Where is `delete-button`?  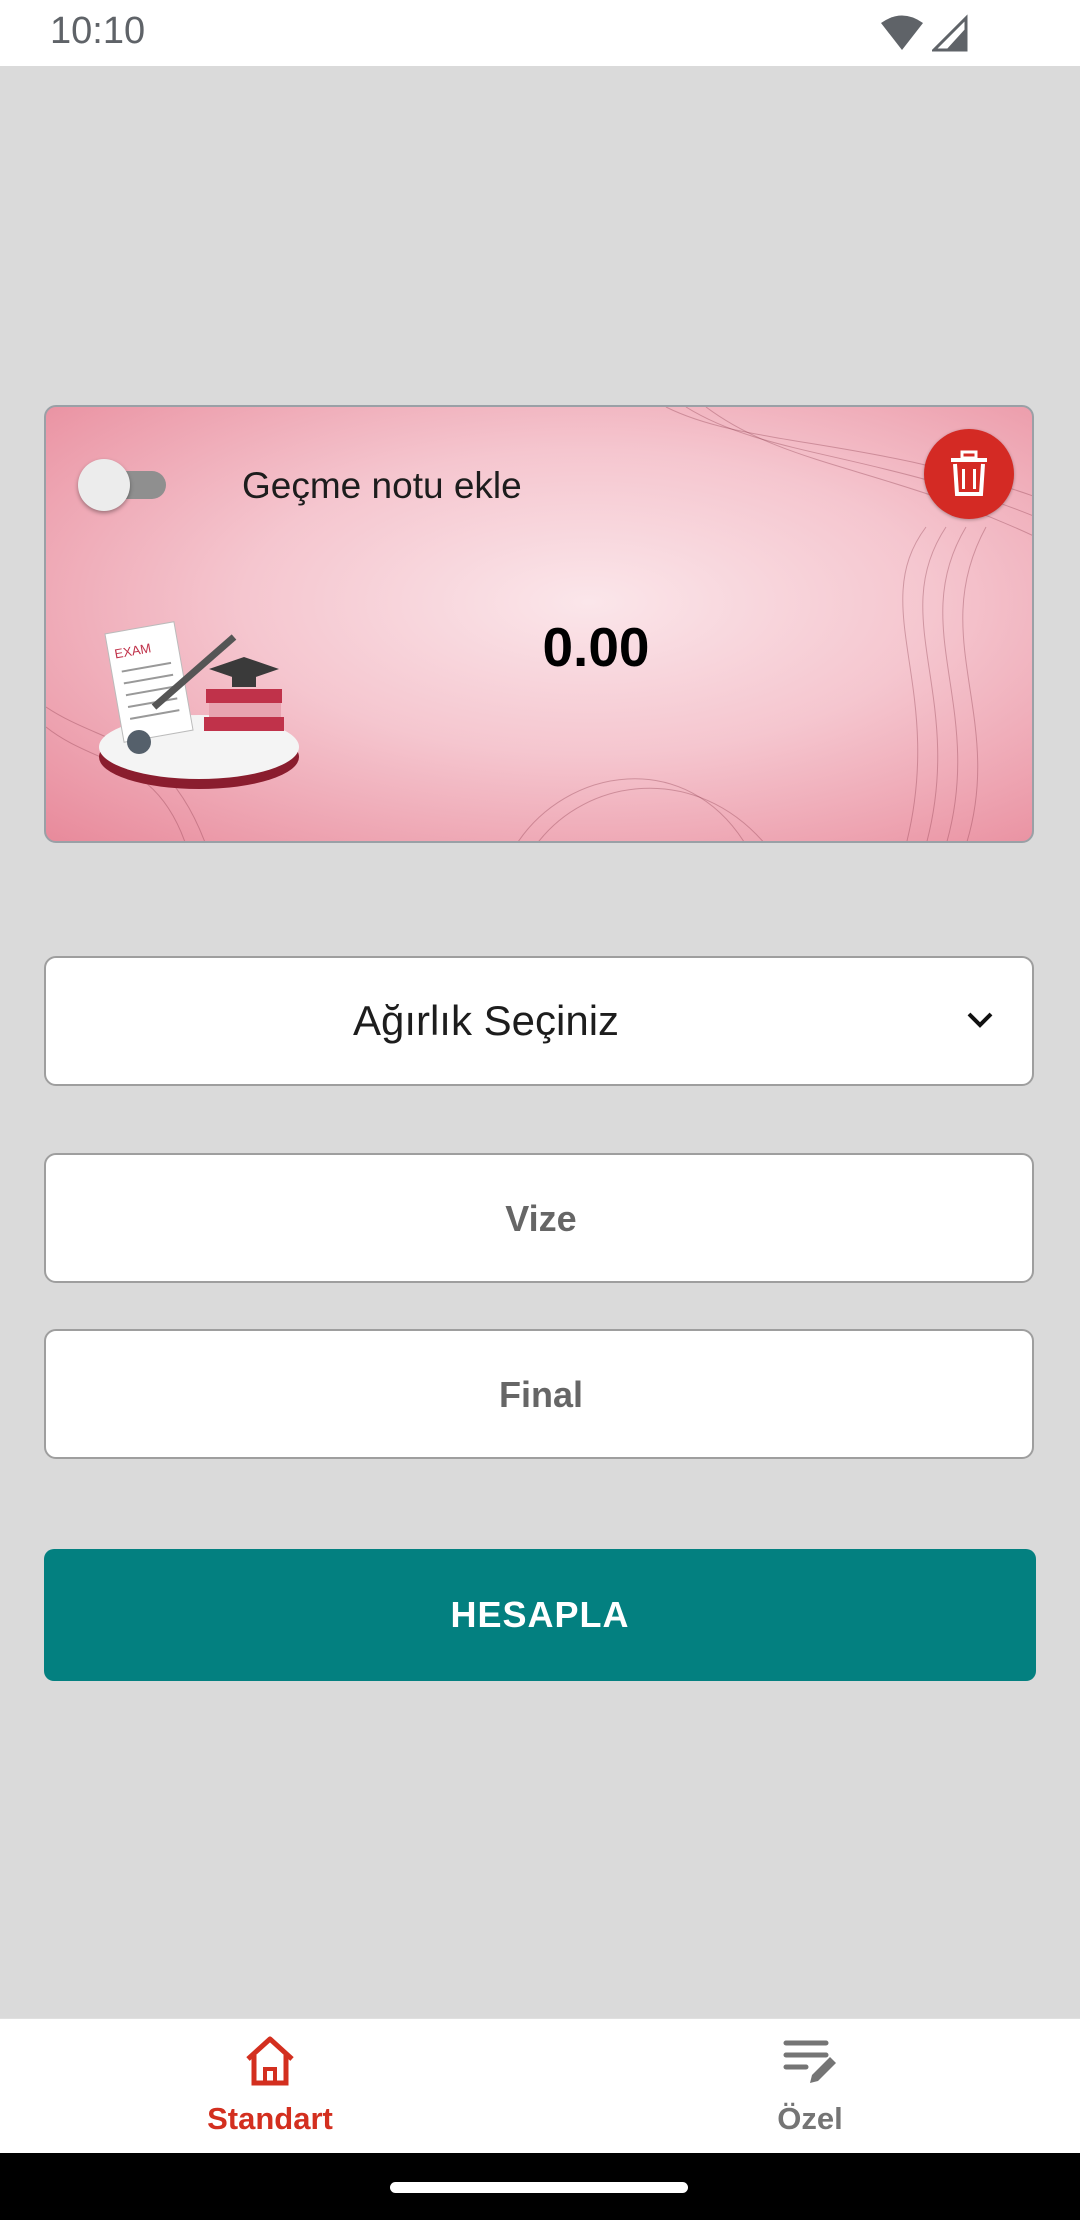
delete-button is located at coordinates (969, 474).